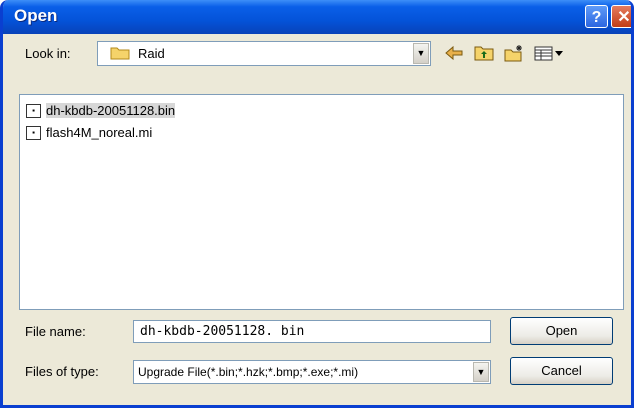  What do you see at coordinates (561, 371) in the screenshot?
I see `cancel-button: Cancel` at bounding box center [561, 371].